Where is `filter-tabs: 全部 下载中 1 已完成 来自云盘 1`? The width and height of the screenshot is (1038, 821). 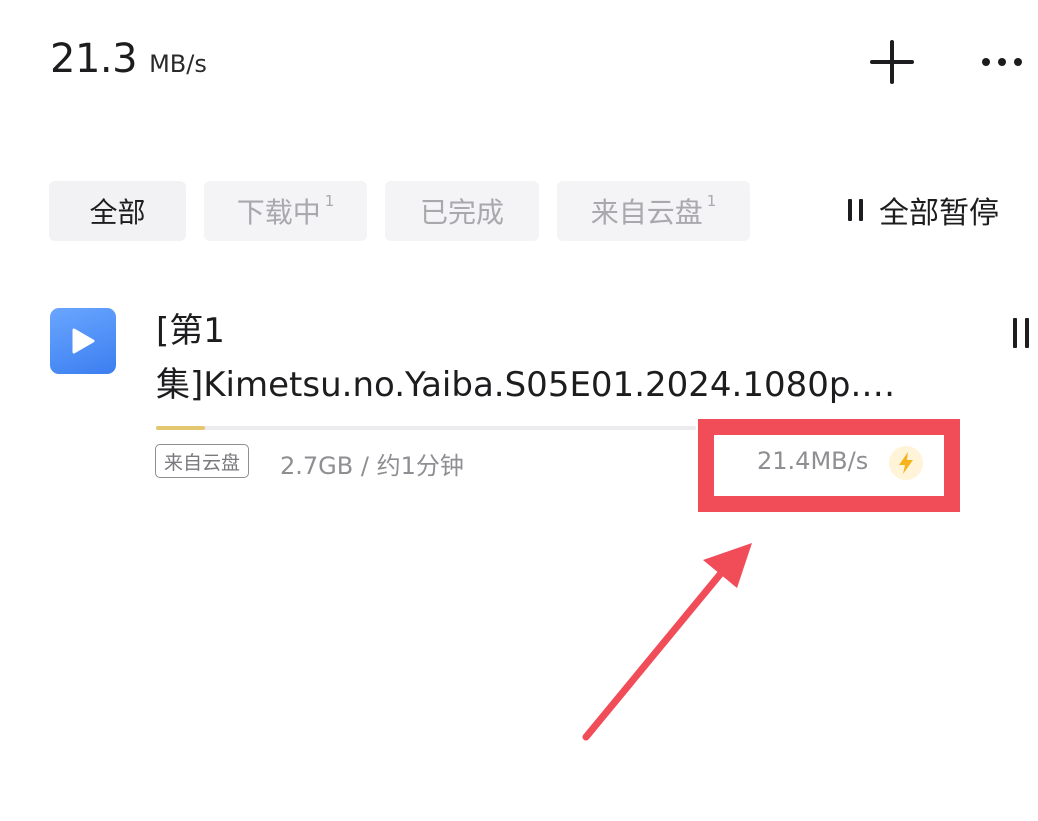
filter-tabs: 全部 下载中 1 已完成 来自云盘 1 is located at coordinates (399, 211).